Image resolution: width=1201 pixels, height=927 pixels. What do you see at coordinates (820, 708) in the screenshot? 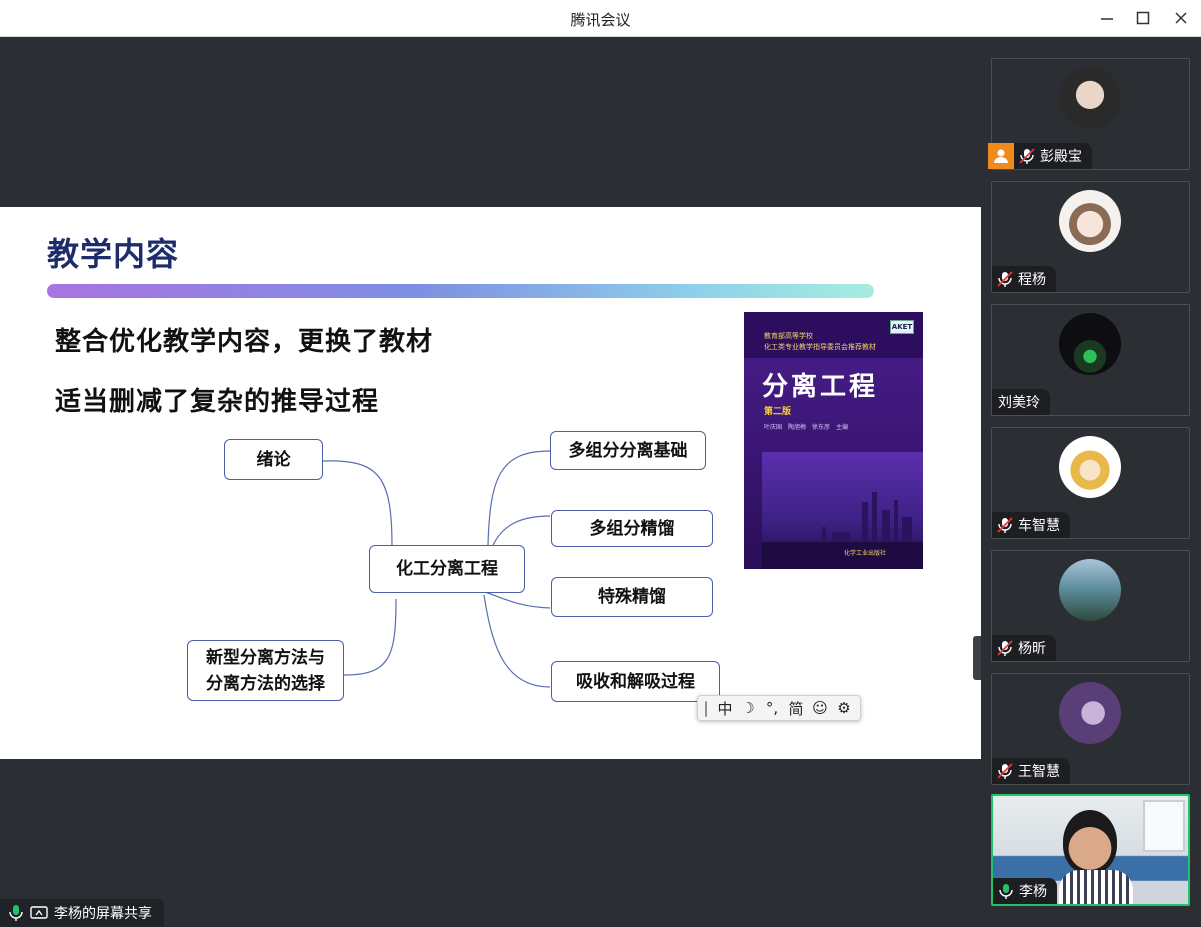
I see `ime-emoji-icon: ☺` at bounding box center [820, 708].